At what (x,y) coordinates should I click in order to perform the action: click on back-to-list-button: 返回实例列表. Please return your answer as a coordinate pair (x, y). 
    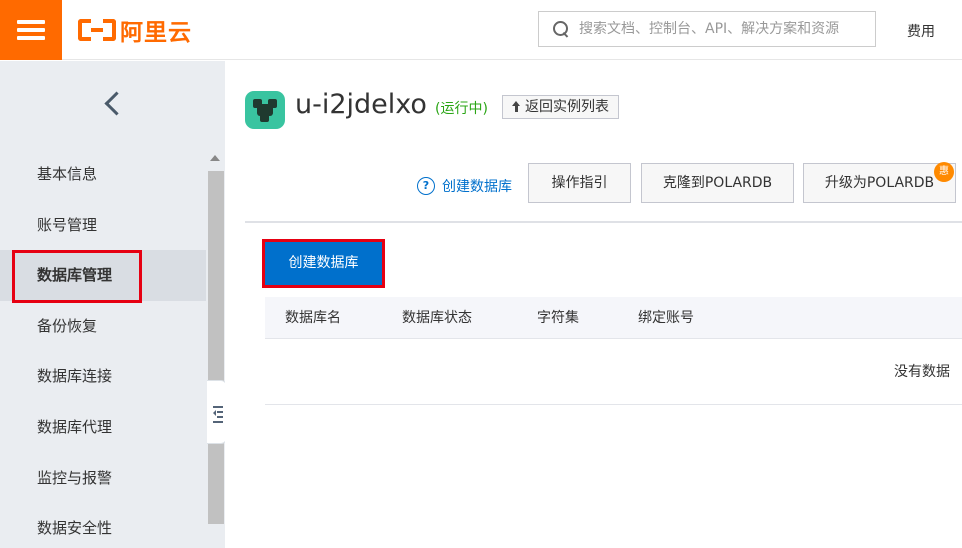
    Looking at the image, I should click on (560, 107).